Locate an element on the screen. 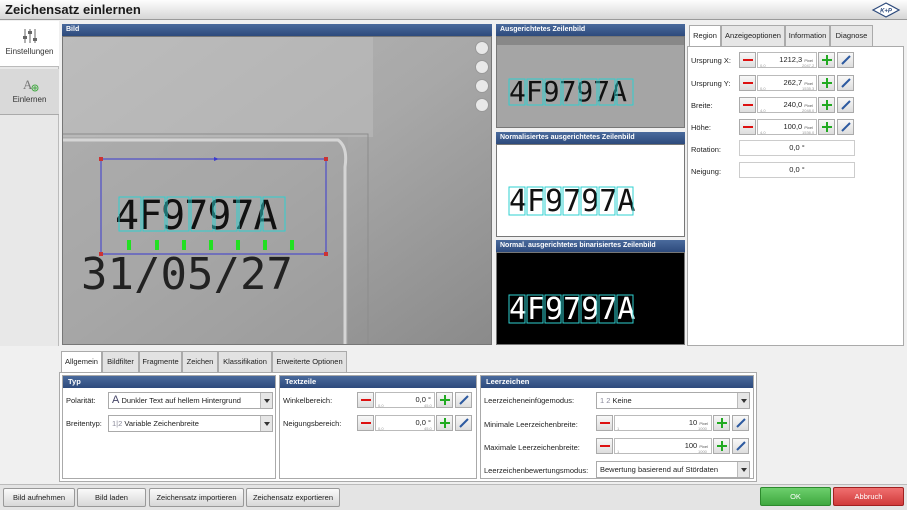 This screenshot has height=510, width=907. polarity-icon: A is located at coordinates (116, 400).